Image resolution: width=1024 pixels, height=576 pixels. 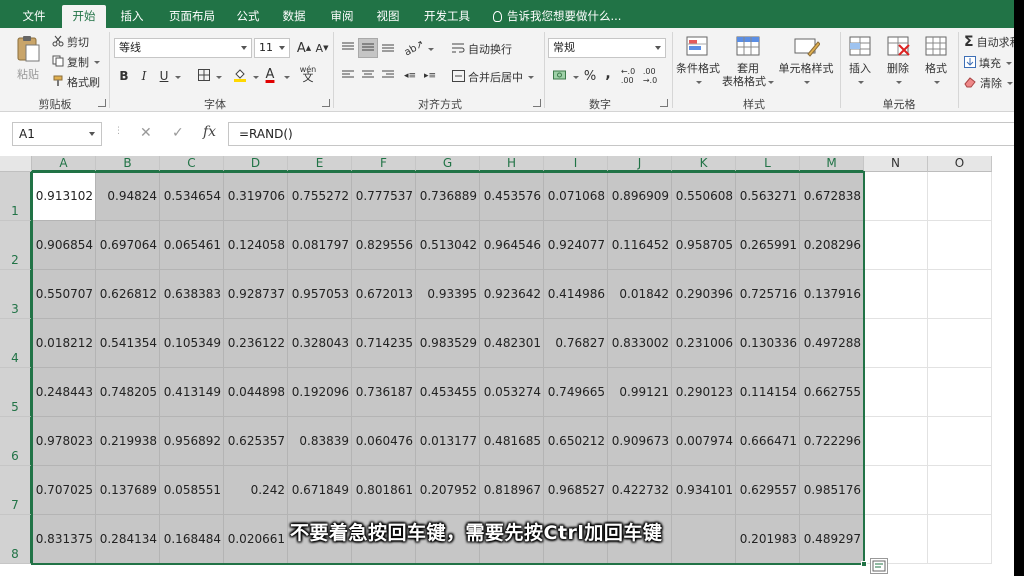 What do you see at coordinates (128, 245) in the screenshot?
I see `cell-b2: 0.697064` at bounding box center [128, 245].